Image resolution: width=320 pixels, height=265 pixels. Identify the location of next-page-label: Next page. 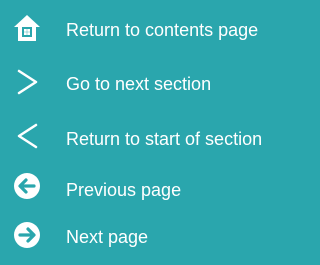
(107, 237).